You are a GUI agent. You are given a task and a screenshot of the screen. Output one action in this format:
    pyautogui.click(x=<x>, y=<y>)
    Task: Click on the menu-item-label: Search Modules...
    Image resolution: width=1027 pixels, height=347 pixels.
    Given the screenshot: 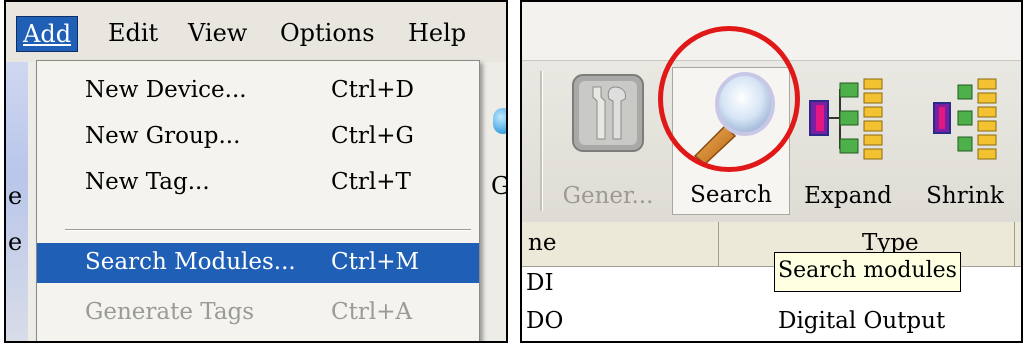 What is the action you would take?
    pyautogui.click(x=190, y=262)
    